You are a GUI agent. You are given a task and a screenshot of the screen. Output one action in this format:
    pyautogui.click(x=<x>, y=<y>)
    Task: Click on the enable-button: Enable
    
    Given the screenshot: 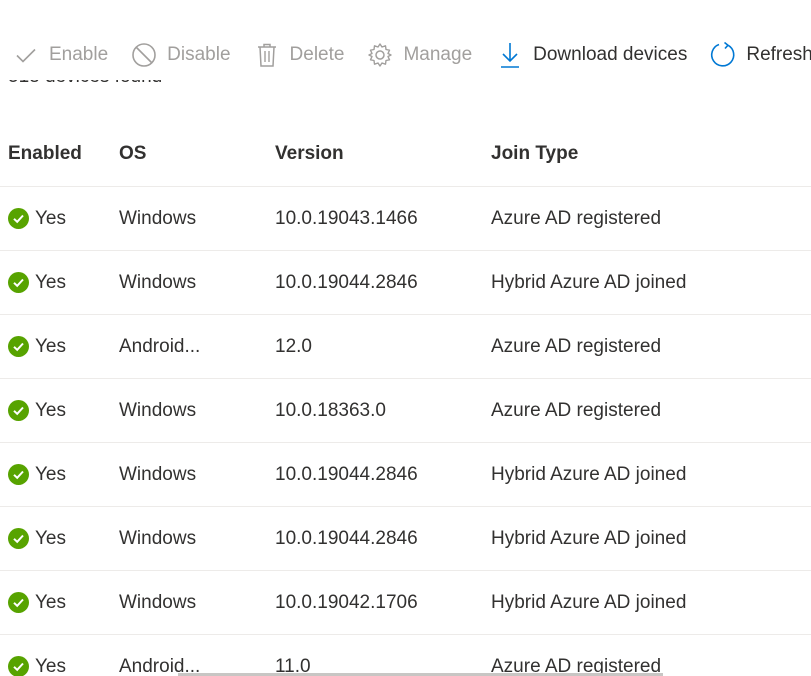 What is the action you would take?
    pyautogui.click(x=60, y=55)
    